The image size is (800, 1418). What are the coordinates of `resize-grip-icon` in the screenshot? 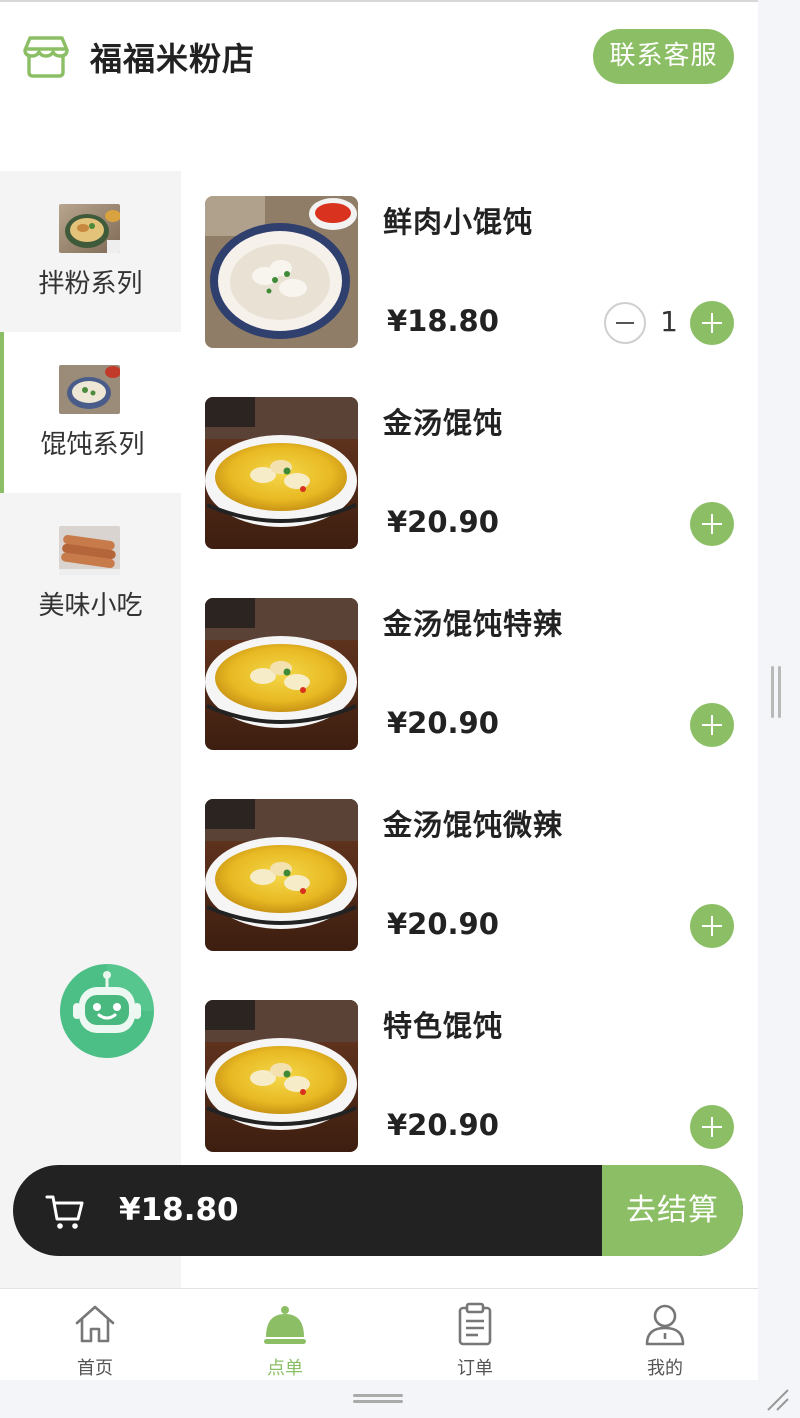 It's located at (777, 1399).